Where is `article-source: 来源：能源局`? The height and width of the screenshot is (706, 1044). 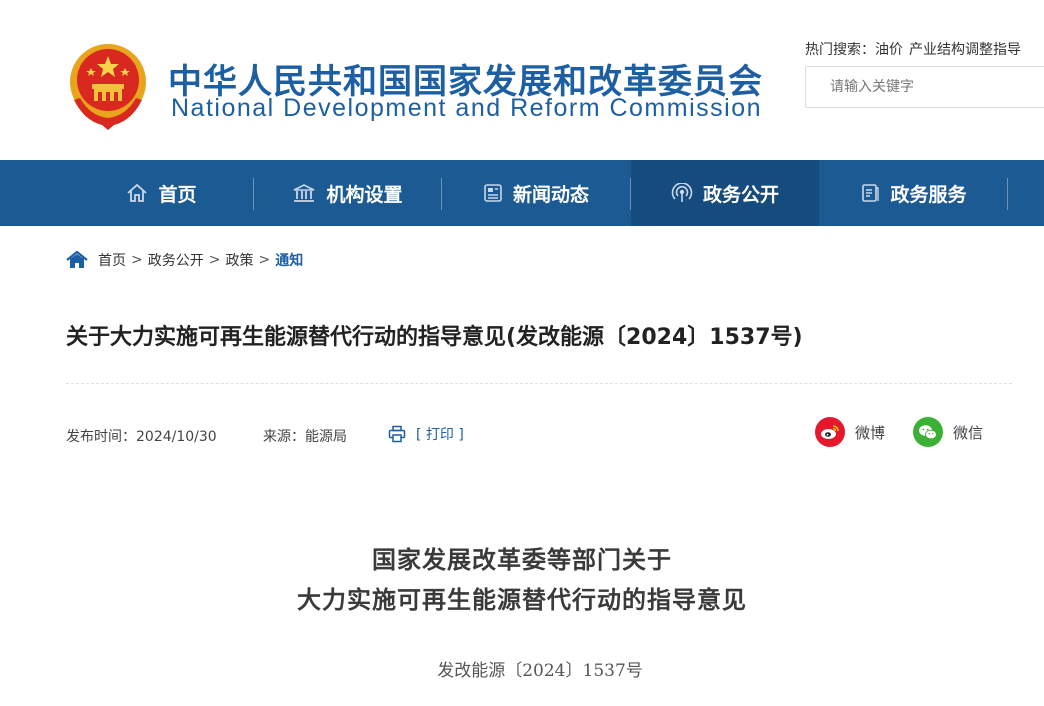
article-source: 来源：能源局 is located at coordinates (305, 437).